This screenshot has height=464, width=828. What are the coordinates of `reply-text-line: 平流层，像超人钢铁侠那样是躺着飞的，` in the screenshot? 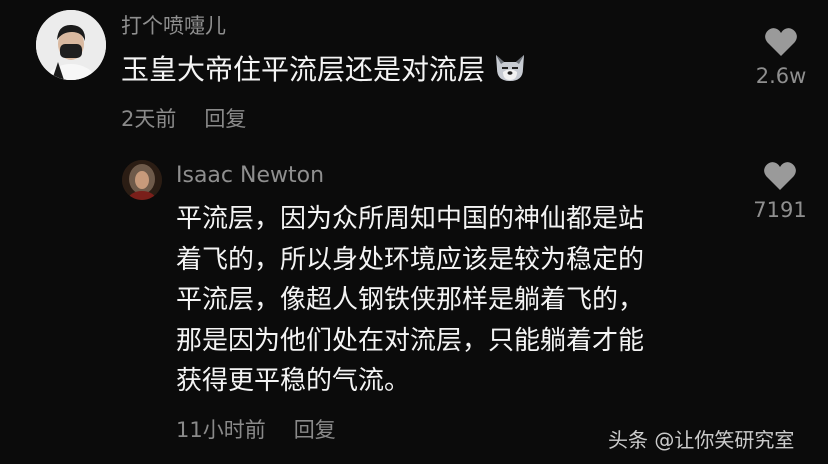 It's located at (410, 300).